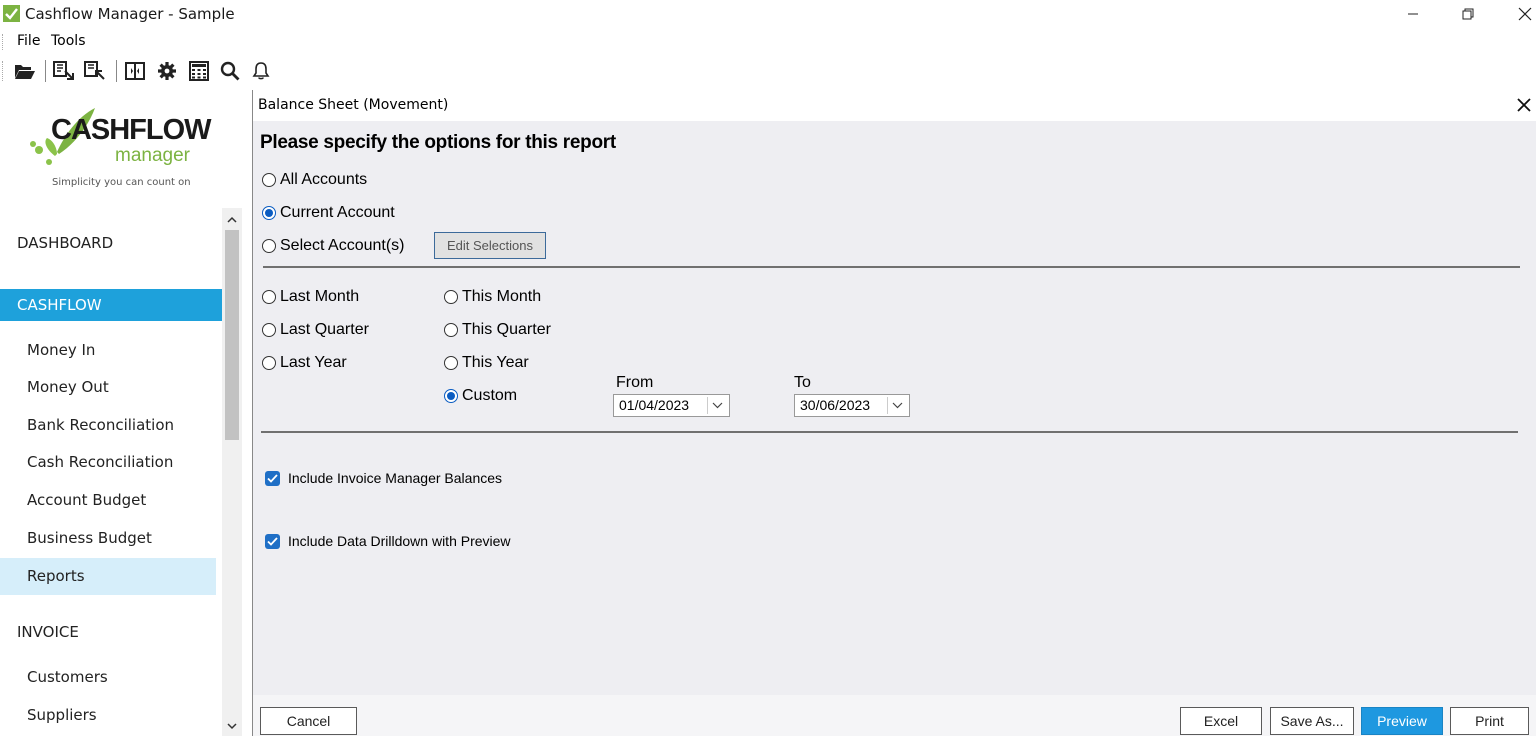 This screenshot has width=1536, height=736. I want to click on notifications-button, so click(261, 71).